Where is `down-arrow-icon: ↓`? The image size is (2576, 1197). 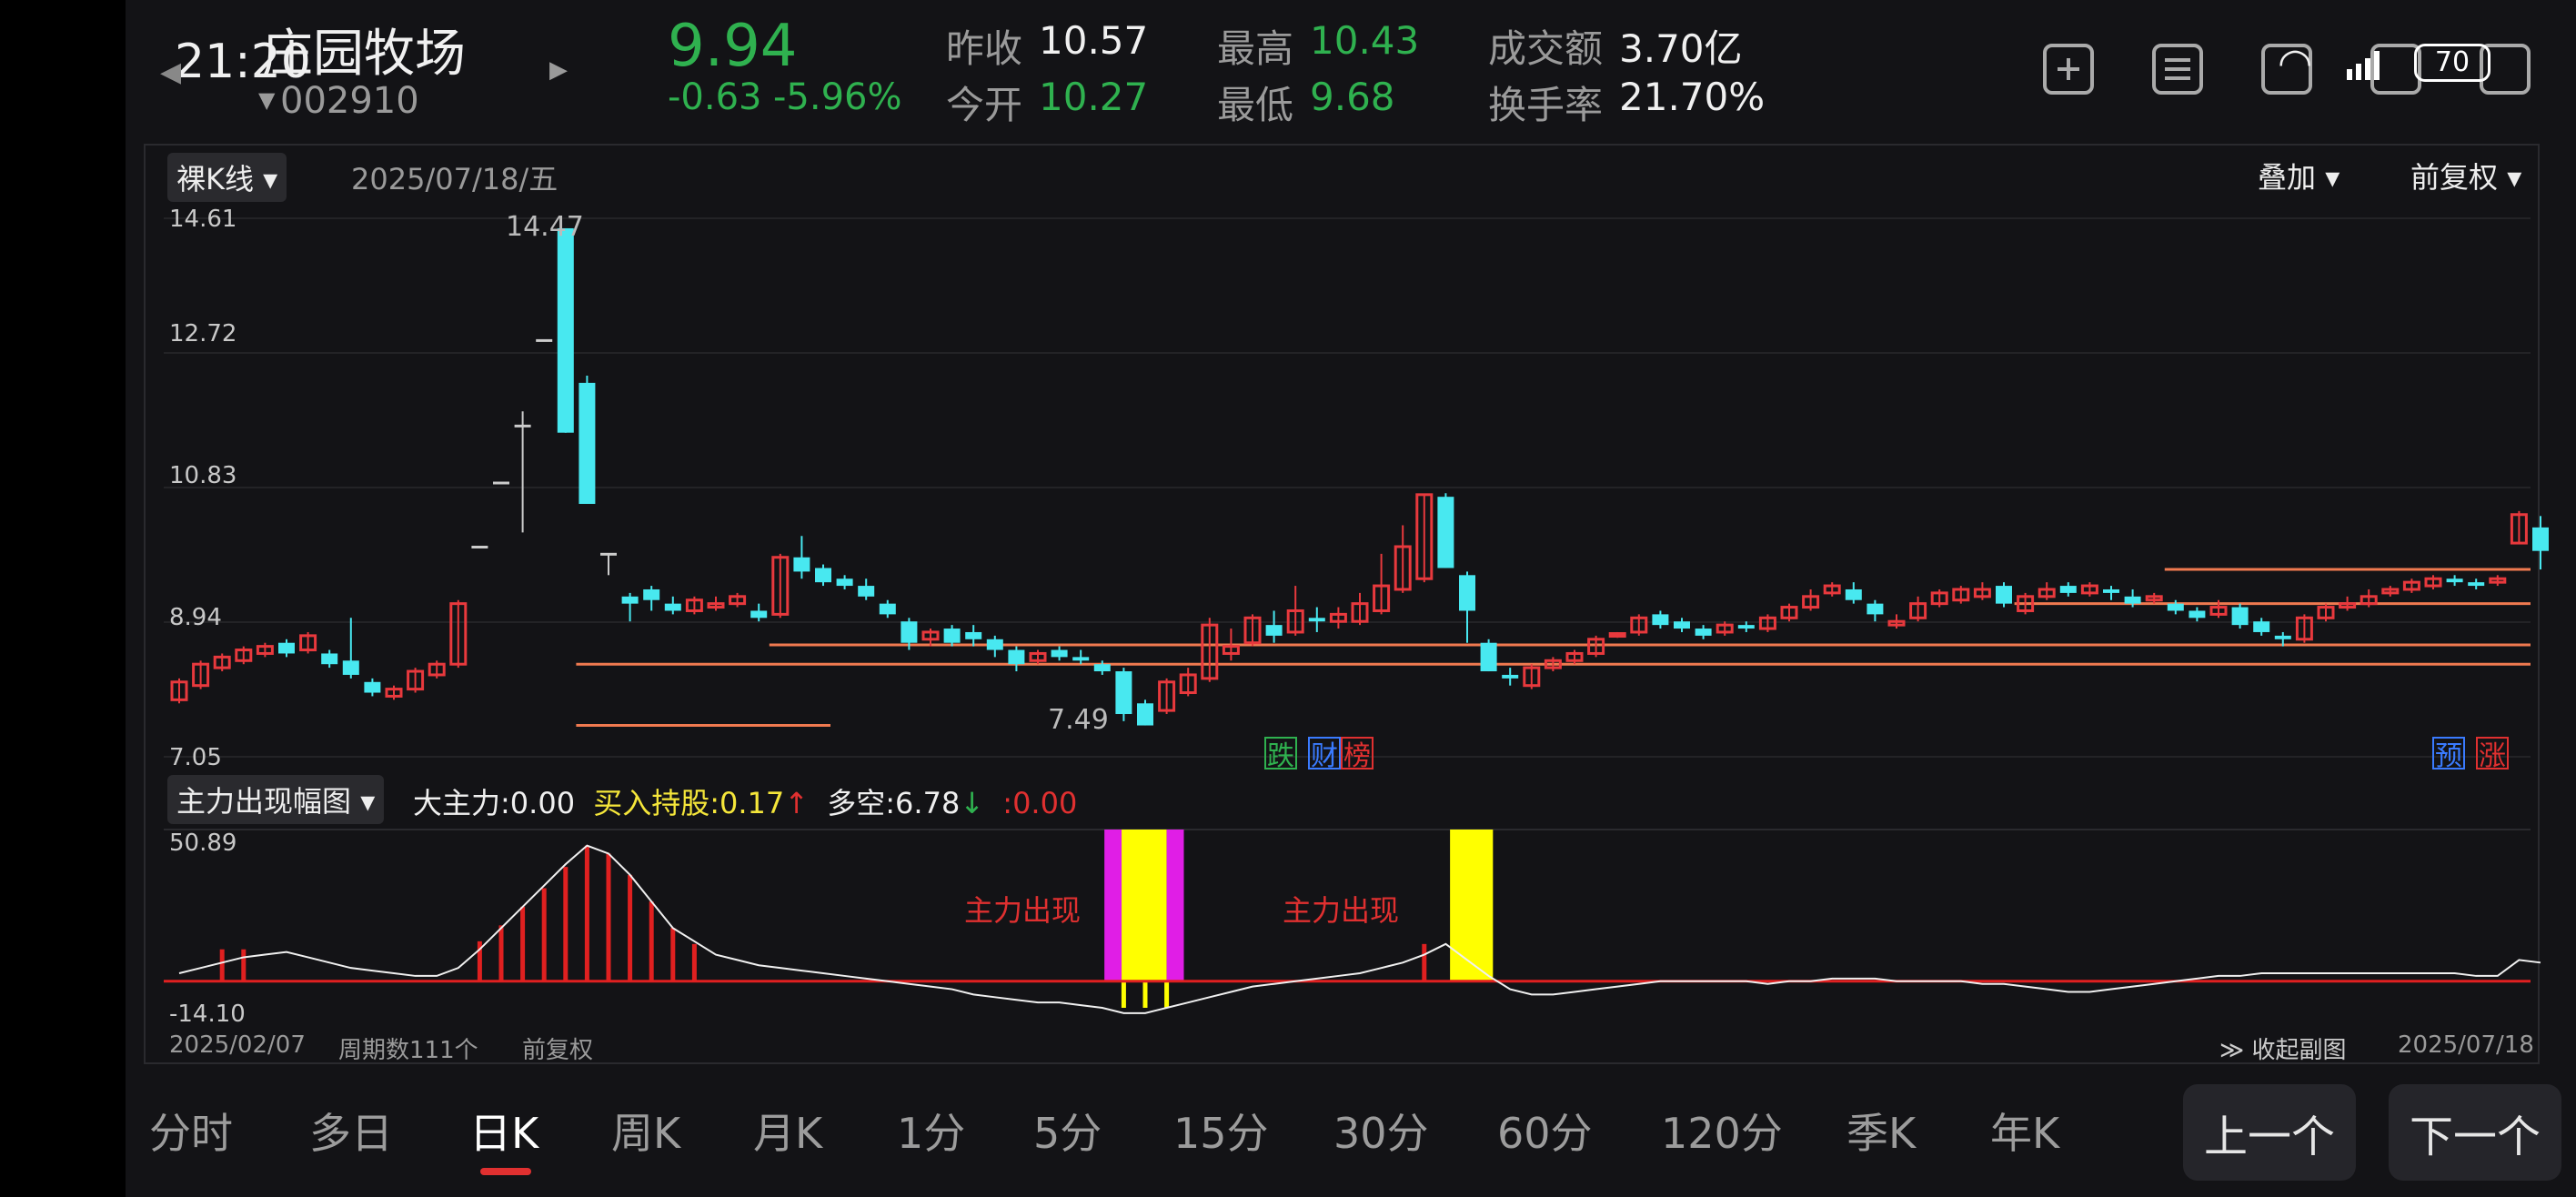
down-arrow-icon: ↓ is located at coordinates (972, 803).